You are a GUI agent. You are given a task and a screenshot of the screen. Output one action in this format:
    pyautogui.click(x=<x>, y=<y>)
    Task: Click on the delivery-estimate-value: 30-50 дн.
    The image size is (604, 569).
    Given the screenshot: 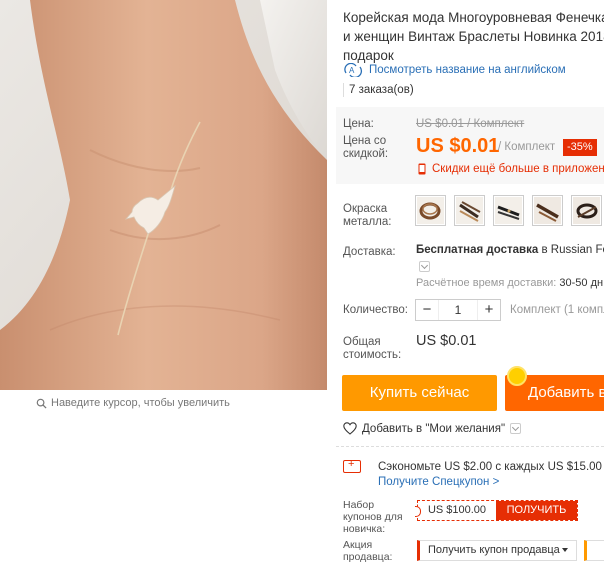 What is the action you would take?
    pyautogui.click(x=581, y=283)
    